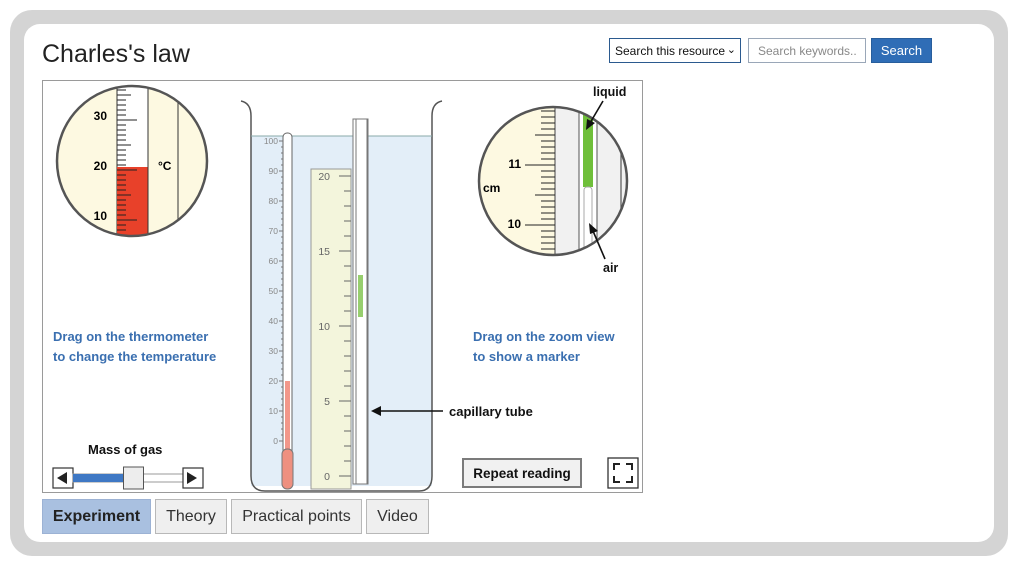 This screenshot has width=1018, height=566. Describe the element at coordinates (331, 329) in the screenshot. I see `ruler: 20 15 10 5 0` at that location.